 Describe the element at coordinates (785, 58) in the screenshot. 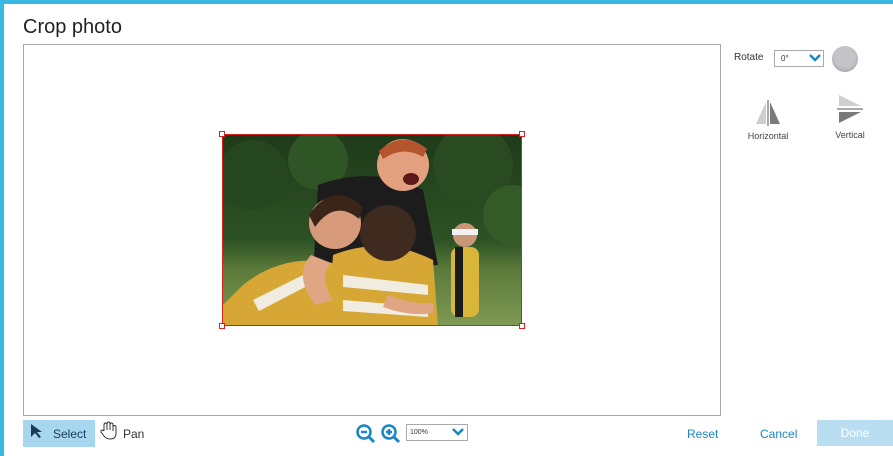

I see `rotate-value: 0°` at that location.